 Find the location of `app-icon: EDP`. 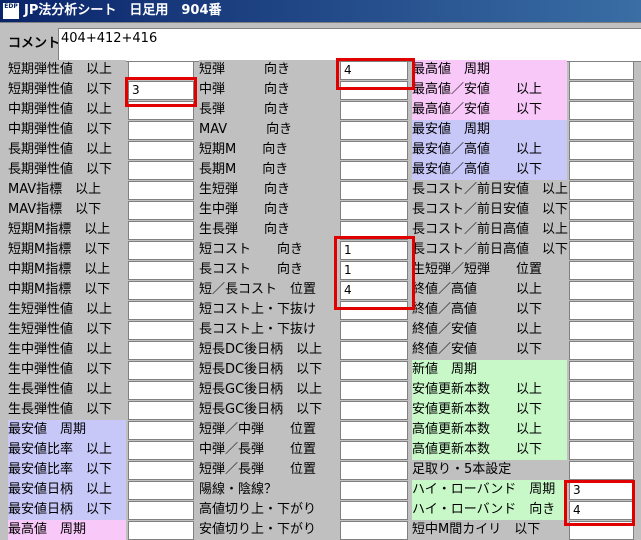

app-icon: EDP is located at coordinates (11, 11).